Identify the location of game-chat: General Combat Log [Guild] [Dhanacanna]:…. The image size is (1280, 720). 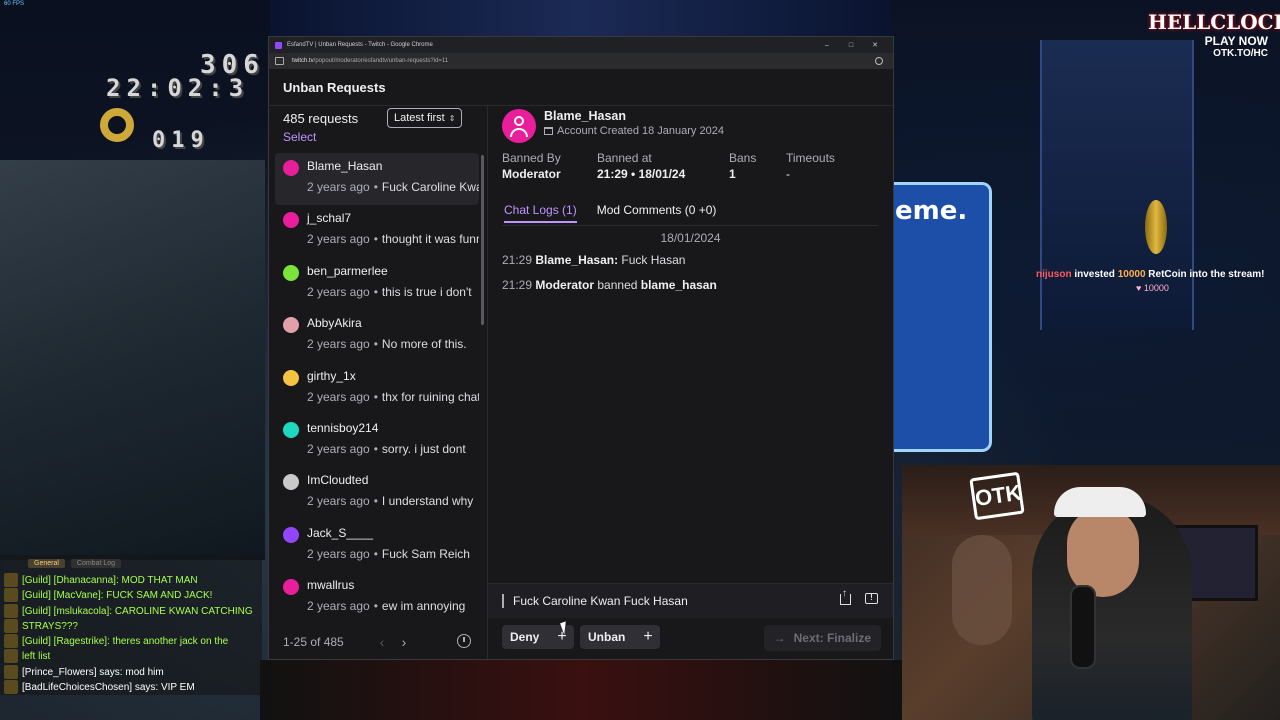
(131, 625).